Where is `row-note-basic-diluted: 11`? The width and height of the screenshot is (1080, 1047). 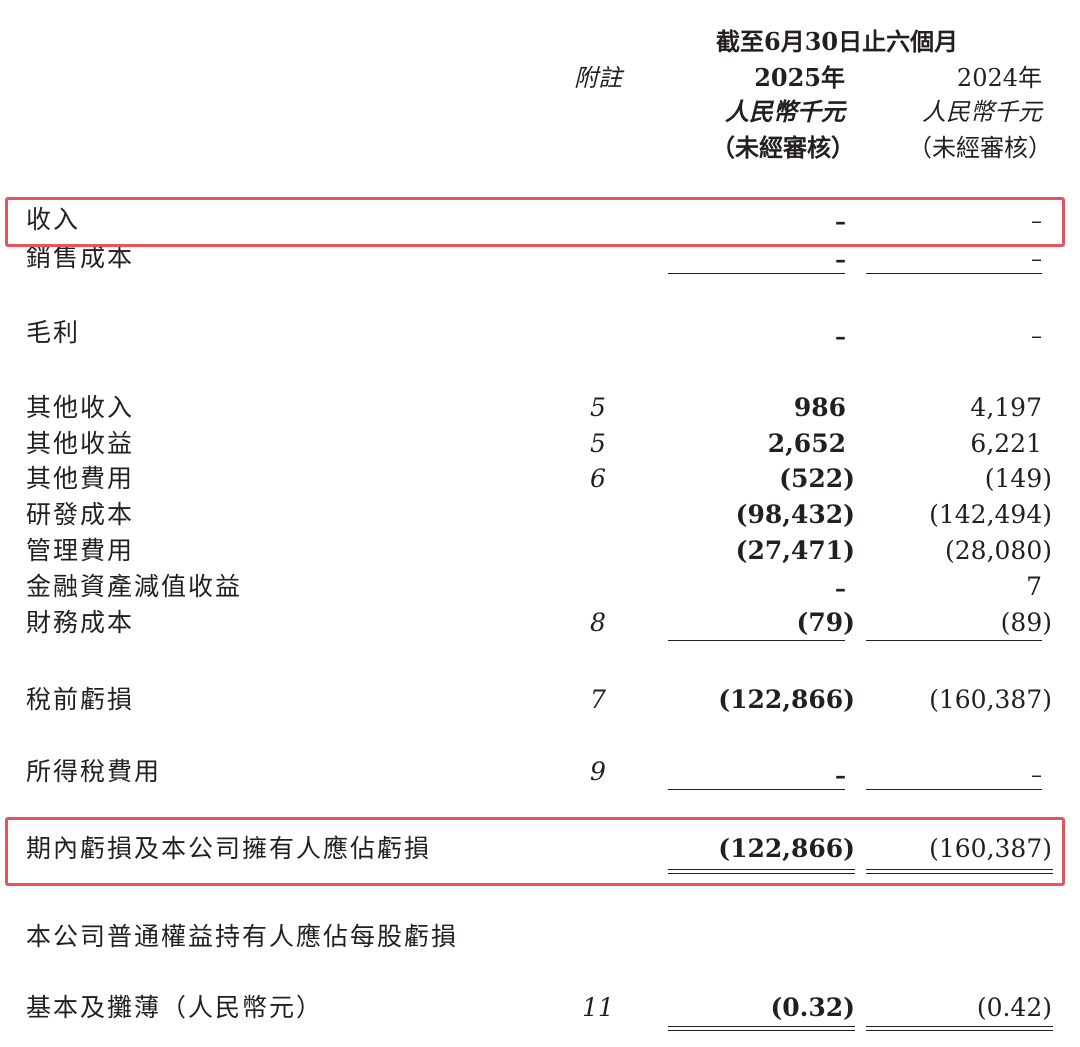 row-note-basic-diluted: 11 is located at coordinates (598, 1007).